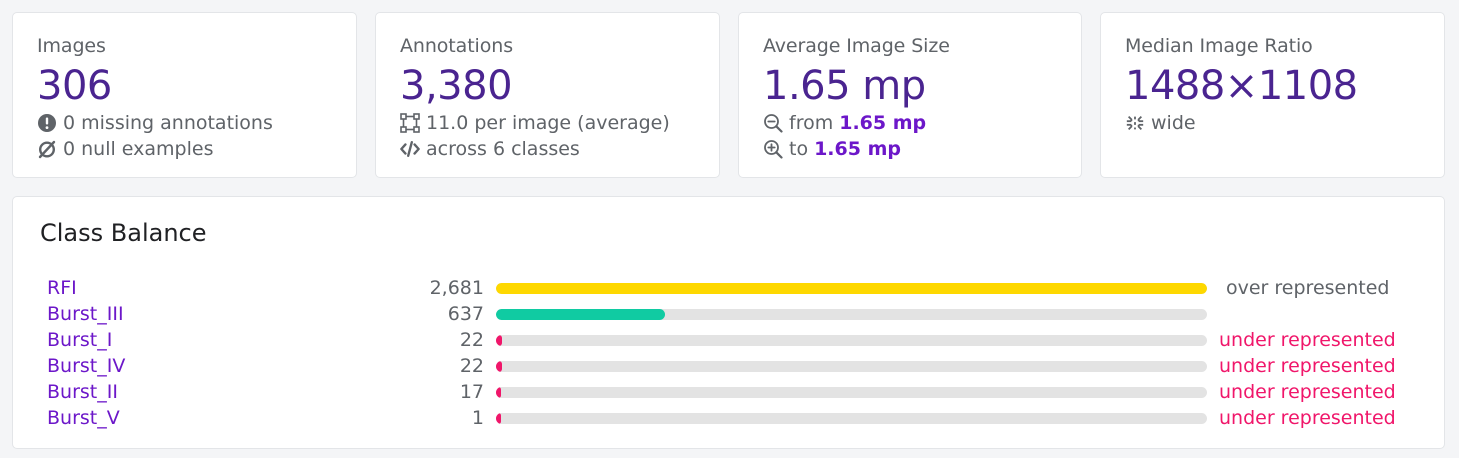 Image resolution: width=1459 pixels, height=458 pixels. I want to click on size-from-label: from, so click(811, 123).